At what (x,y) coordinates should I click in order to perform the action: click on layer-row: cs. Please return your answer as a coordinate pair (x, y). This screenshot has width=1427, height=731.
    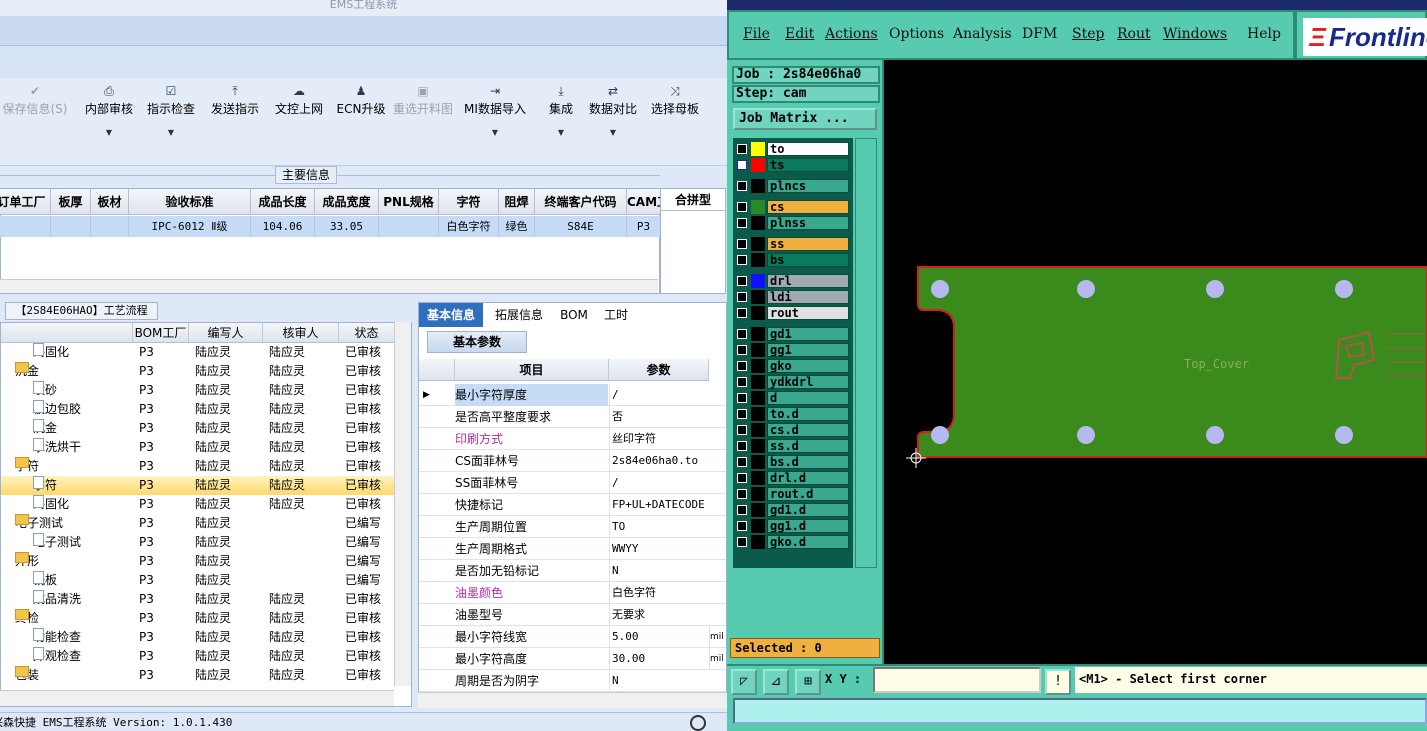
    Looking at the image, I should click on (793, 207).